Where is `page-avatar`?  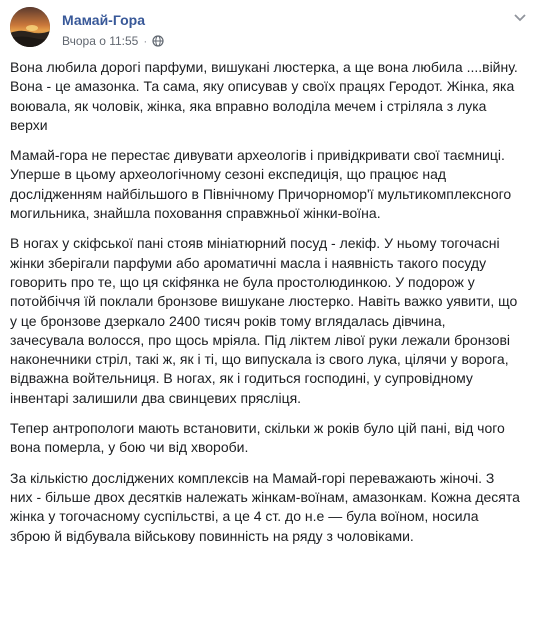
page-avatar is located at coordinates (30, 27).